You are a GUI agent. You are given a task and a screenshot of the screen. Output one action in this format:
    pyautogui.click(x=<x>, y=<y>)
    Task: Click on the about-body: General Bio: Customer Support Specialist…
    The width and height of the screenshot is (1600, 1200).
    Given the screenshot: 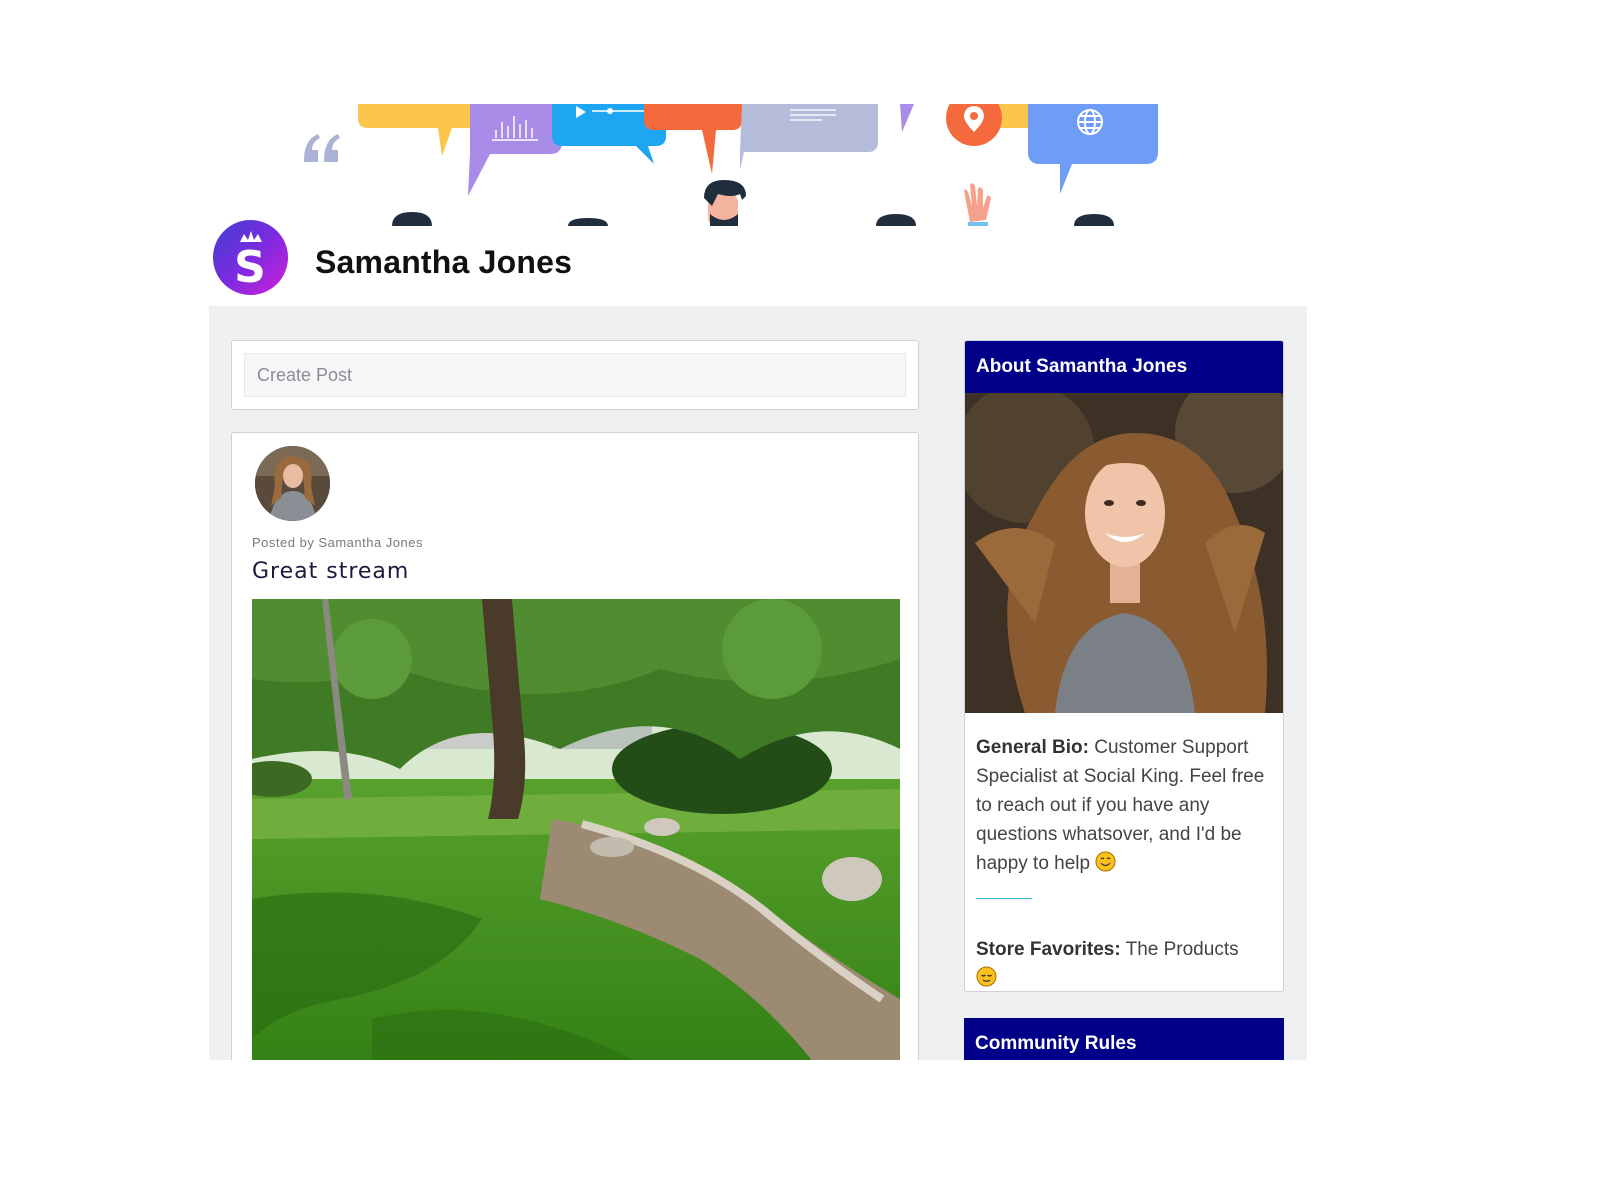 What is the action you would take?
    pyautogui.click(x=1124, y=852)
    